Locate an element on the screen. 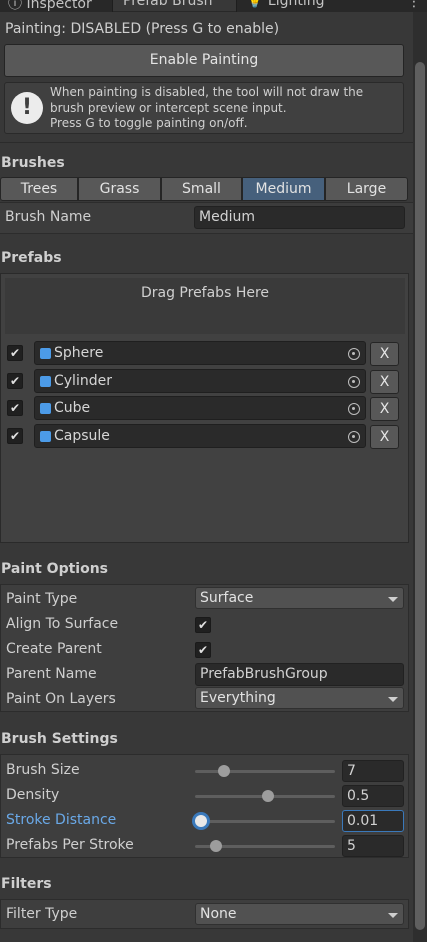 The image size is (427, 942). parent-name-input: PrefabBrushGroup is located at coordinates (299, 674).